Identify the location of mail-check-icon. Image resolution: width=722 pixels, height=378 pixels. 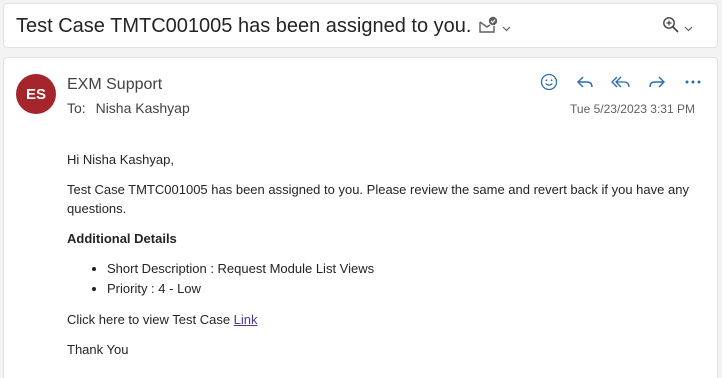
(488, 27).